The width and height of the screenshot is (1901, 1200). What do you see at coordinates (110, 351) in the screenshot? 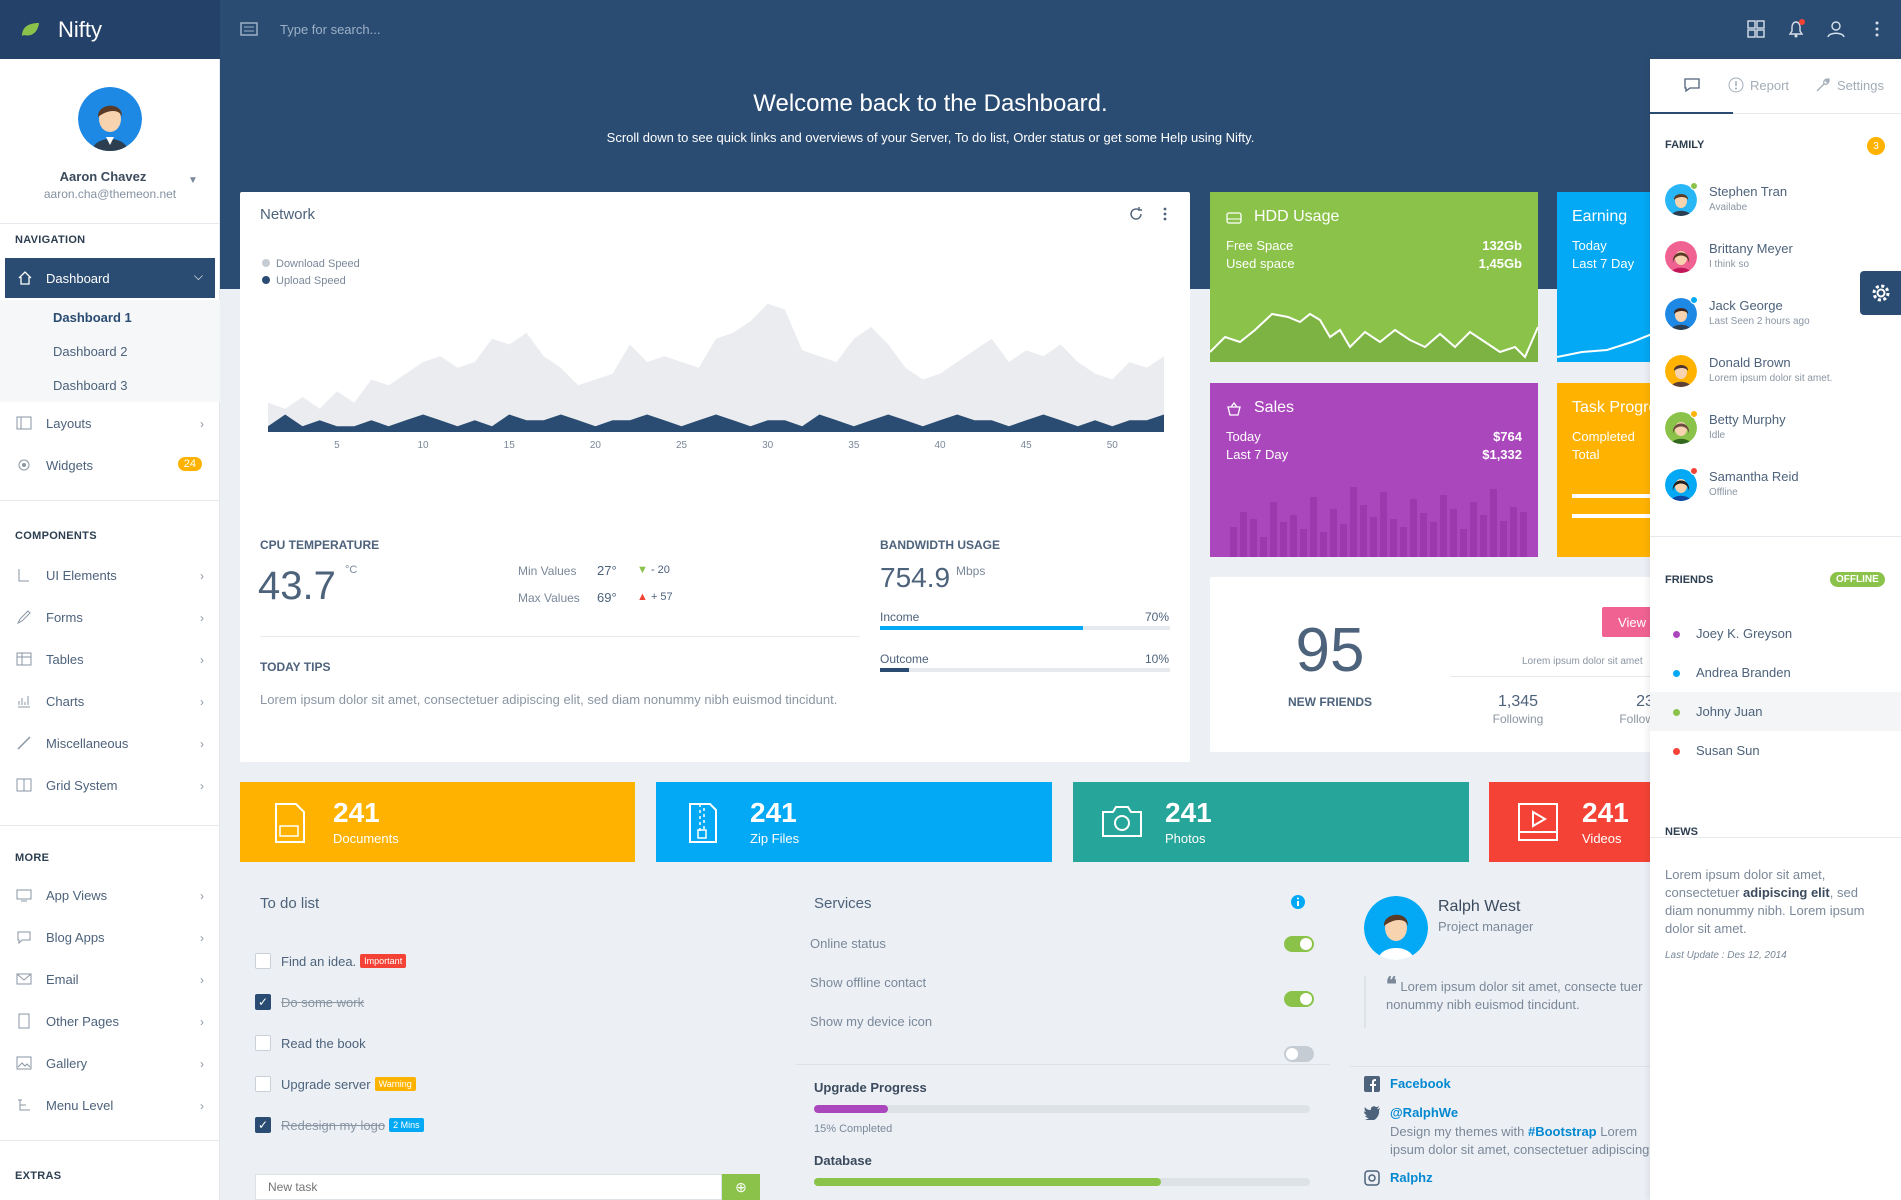
I see `sidebar-subitem-dashboard-2: Dashboard 2` at bounding box center [110, 351].